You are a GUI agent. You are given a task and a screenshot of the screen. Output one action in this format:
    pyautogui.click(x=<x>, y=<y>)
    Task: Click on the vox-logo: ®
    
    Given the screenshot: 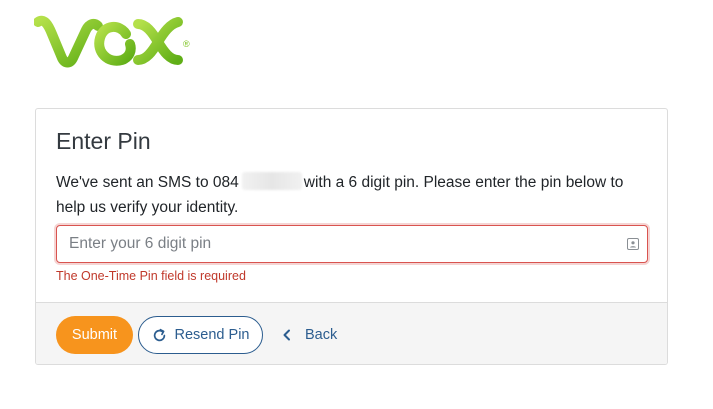 What is the action you would take?
    pyautogui.click(x=113, y=42)
    